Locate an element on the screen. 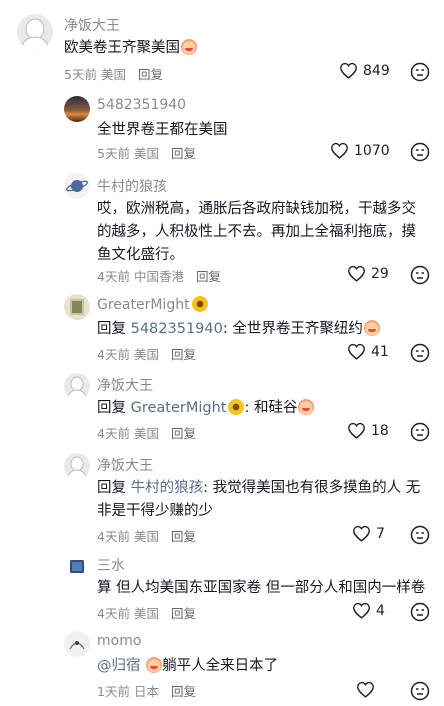  mention-link: 牛村的狼孩 is located at coordinates (167, 488).